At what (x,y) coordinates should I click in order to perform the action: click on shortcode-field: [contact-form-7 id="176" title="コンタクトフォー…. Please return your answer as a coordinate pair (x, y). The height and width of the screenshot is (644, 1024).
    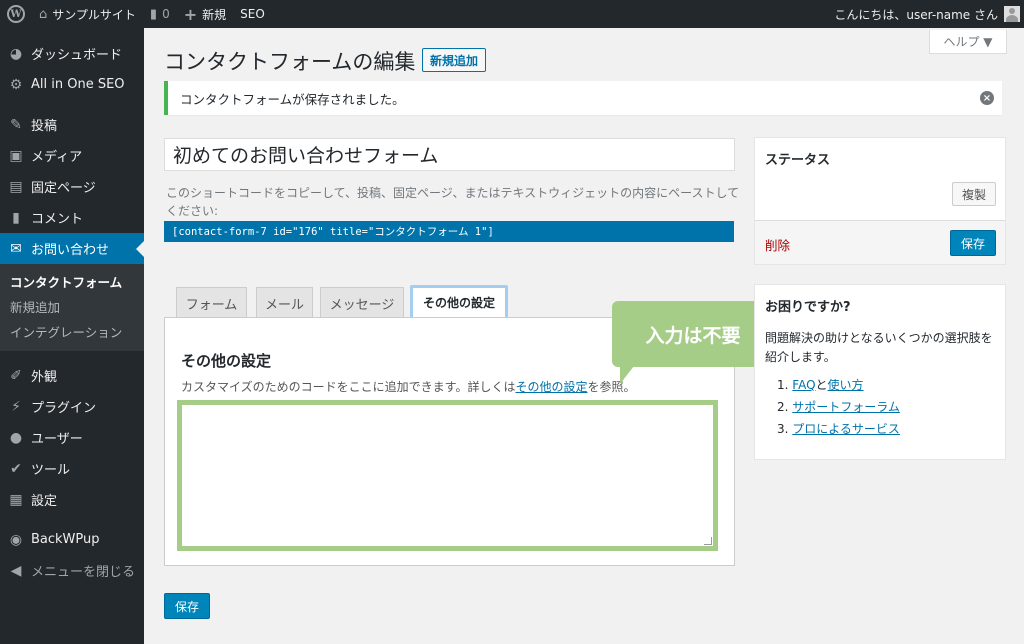
    Looking at the image, I should click on (449, 231).